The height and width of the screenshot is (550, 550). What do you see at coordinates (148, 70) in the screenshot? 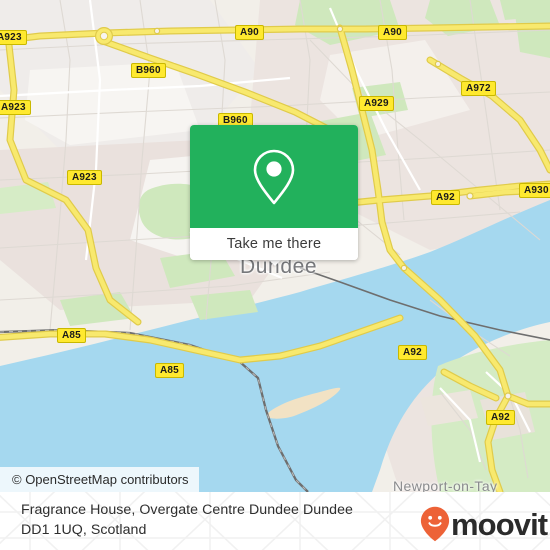
I see `road-shield-b960-1: B960` at bounding box center [148, 70].